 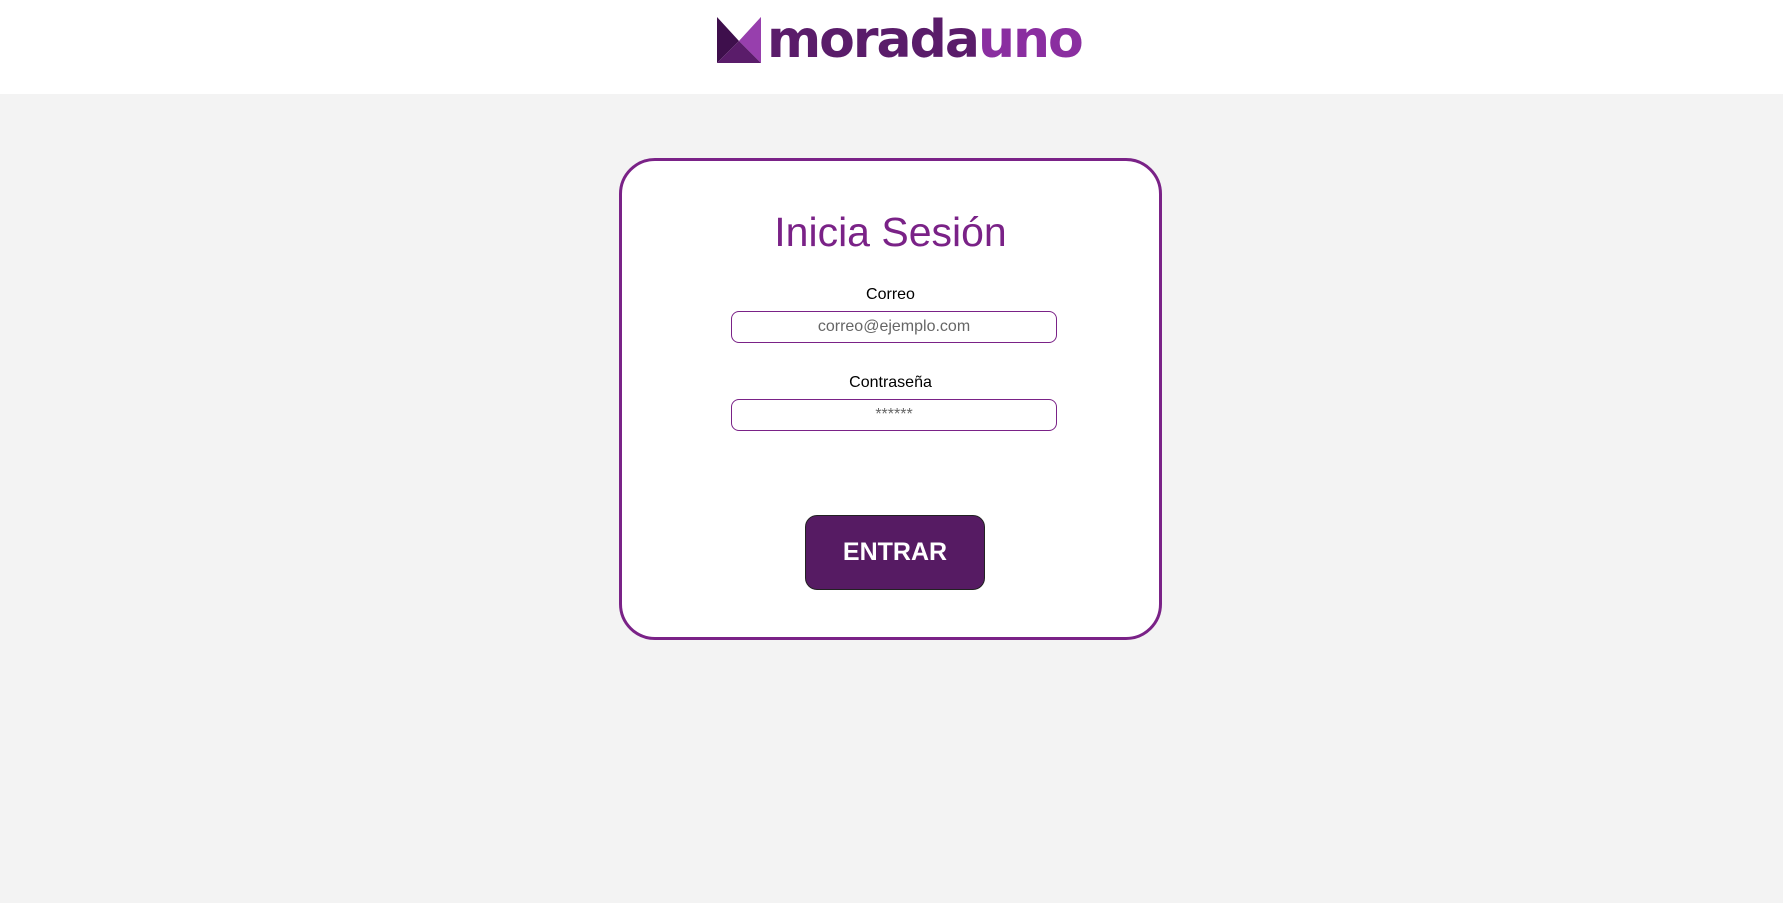 I want to click on email-label: Correo, so click(x=890, y=294).